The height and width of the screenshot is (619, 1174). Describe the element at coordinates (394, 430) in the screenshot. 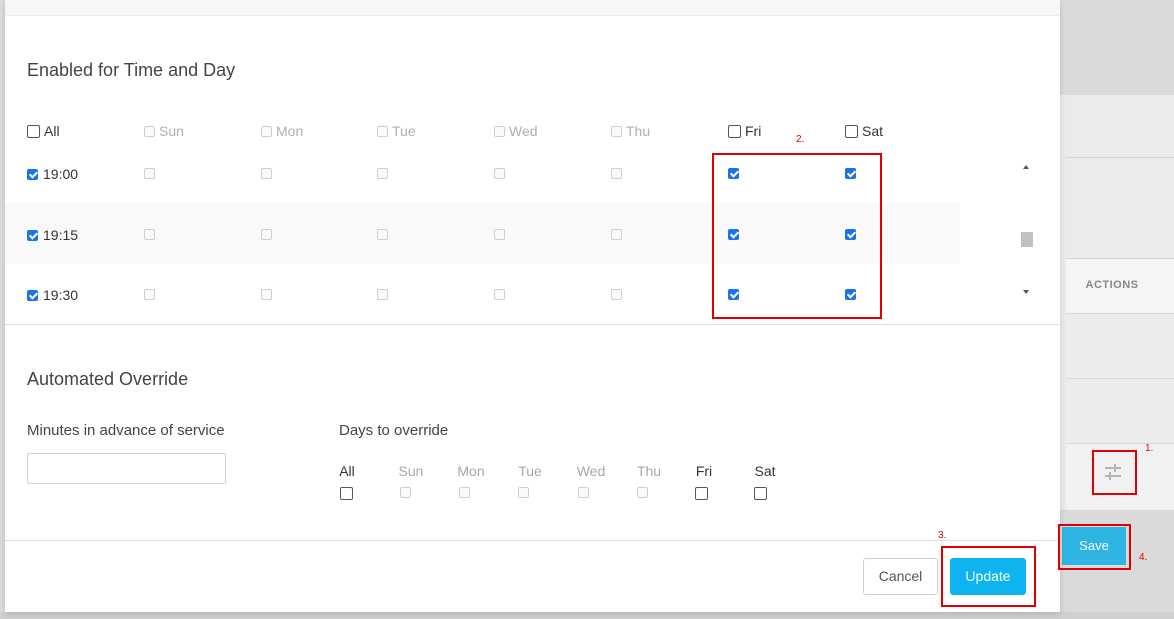

I see `days-to-override-label: Days to override` at that location.